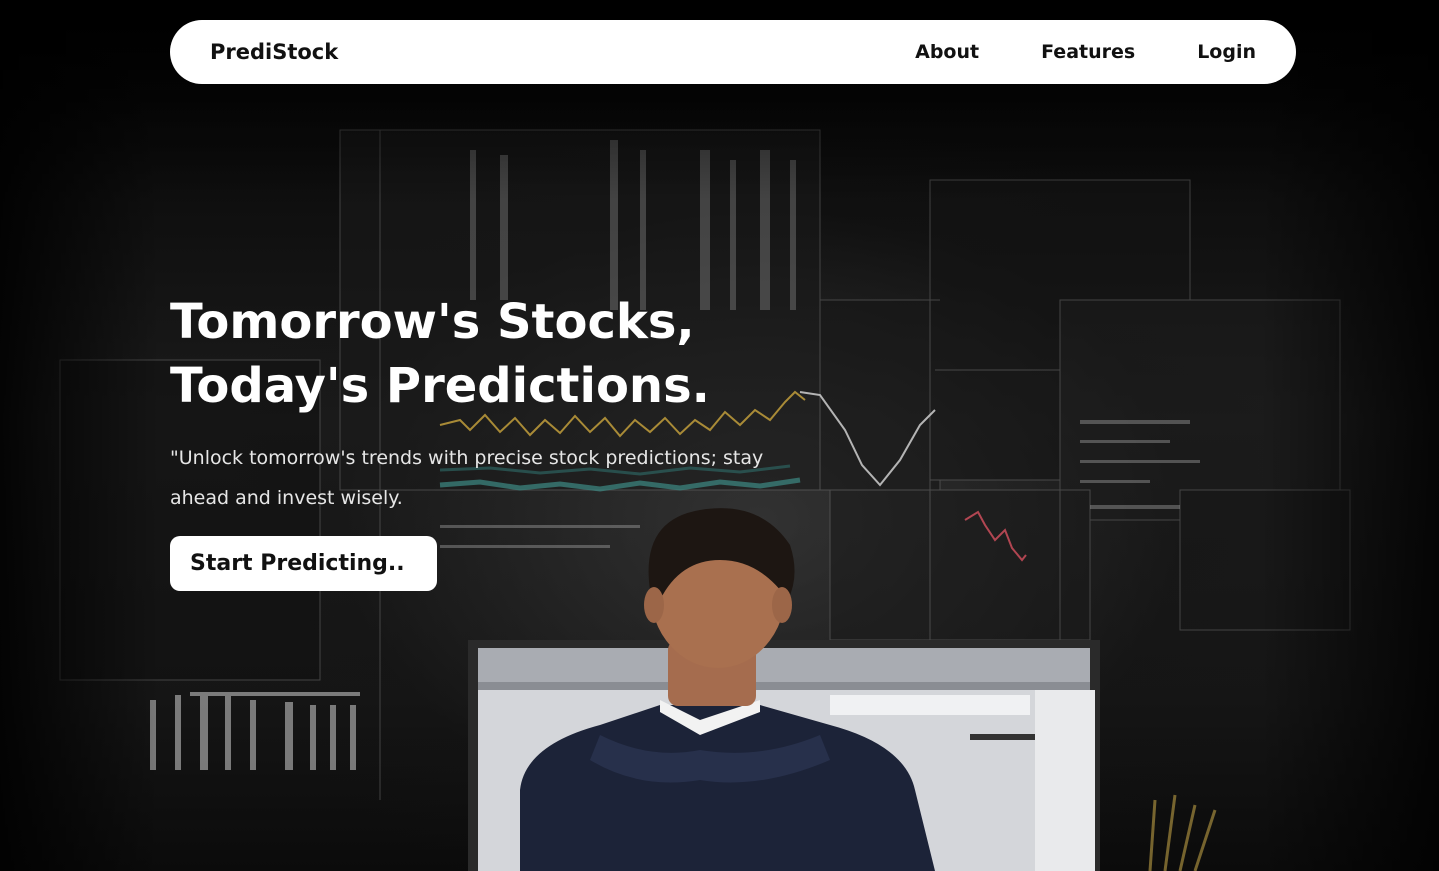  I want to click on hero-title-line2: Today's Predictions., so click(440, 386).